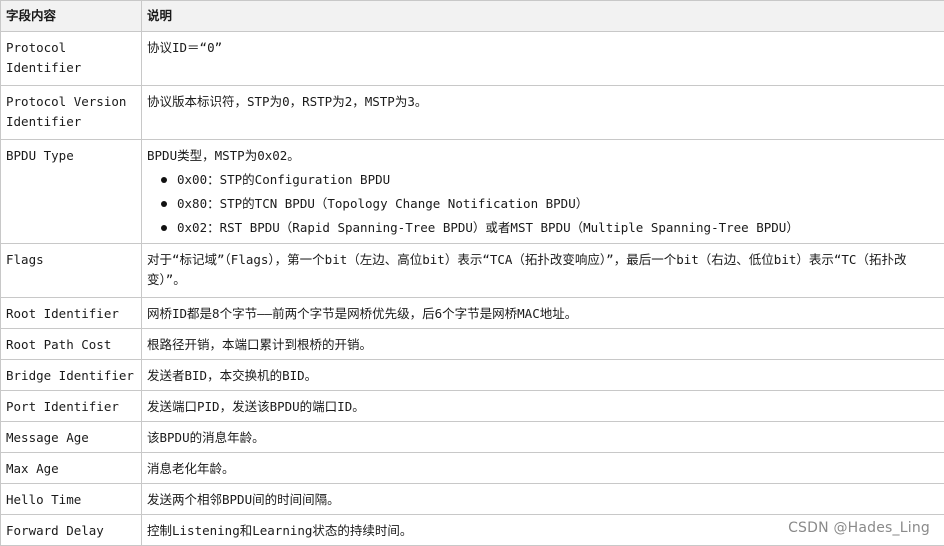 This screenshot has height=546, width=944. I want to click on field-description: 发送端口PID，发送该BPDU的端口ID。, so click(542, 406).